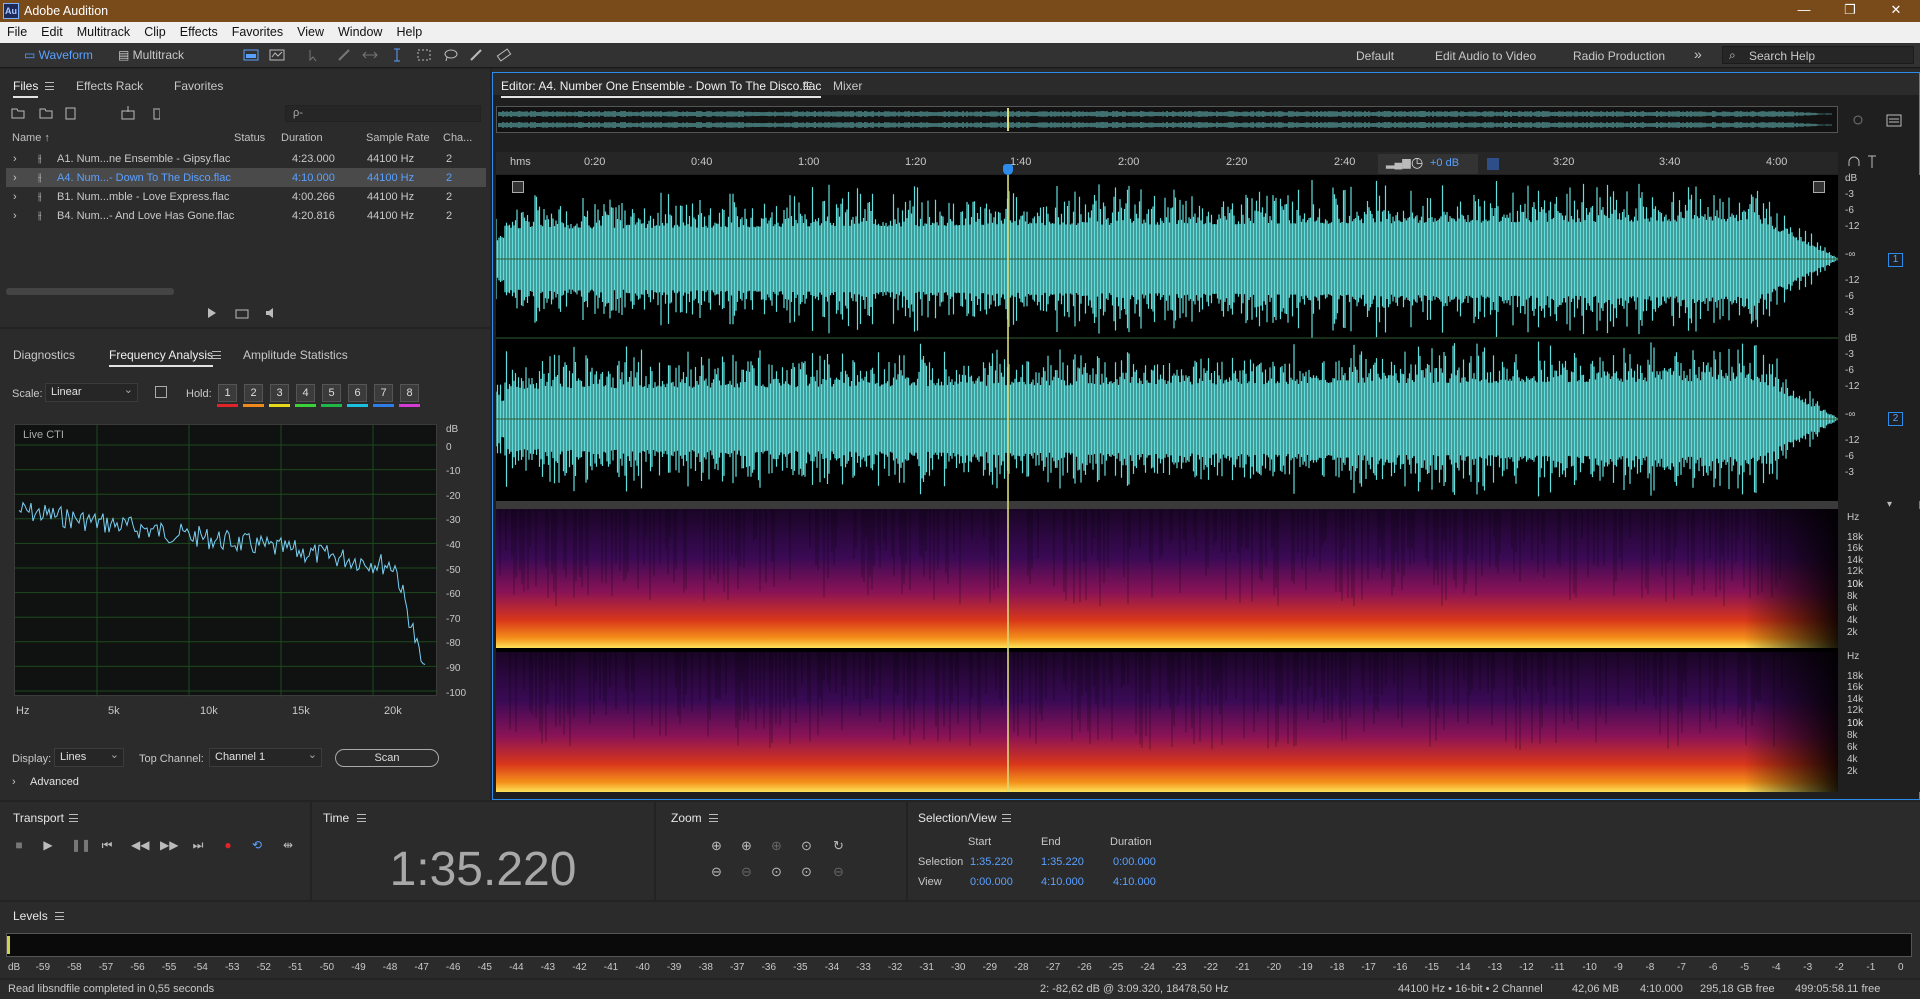 The image size is (1920, 999). Describe the element at coordinates (257, 845) in the screenshot. I see `loop-playback-icon: ⟲` at that location.